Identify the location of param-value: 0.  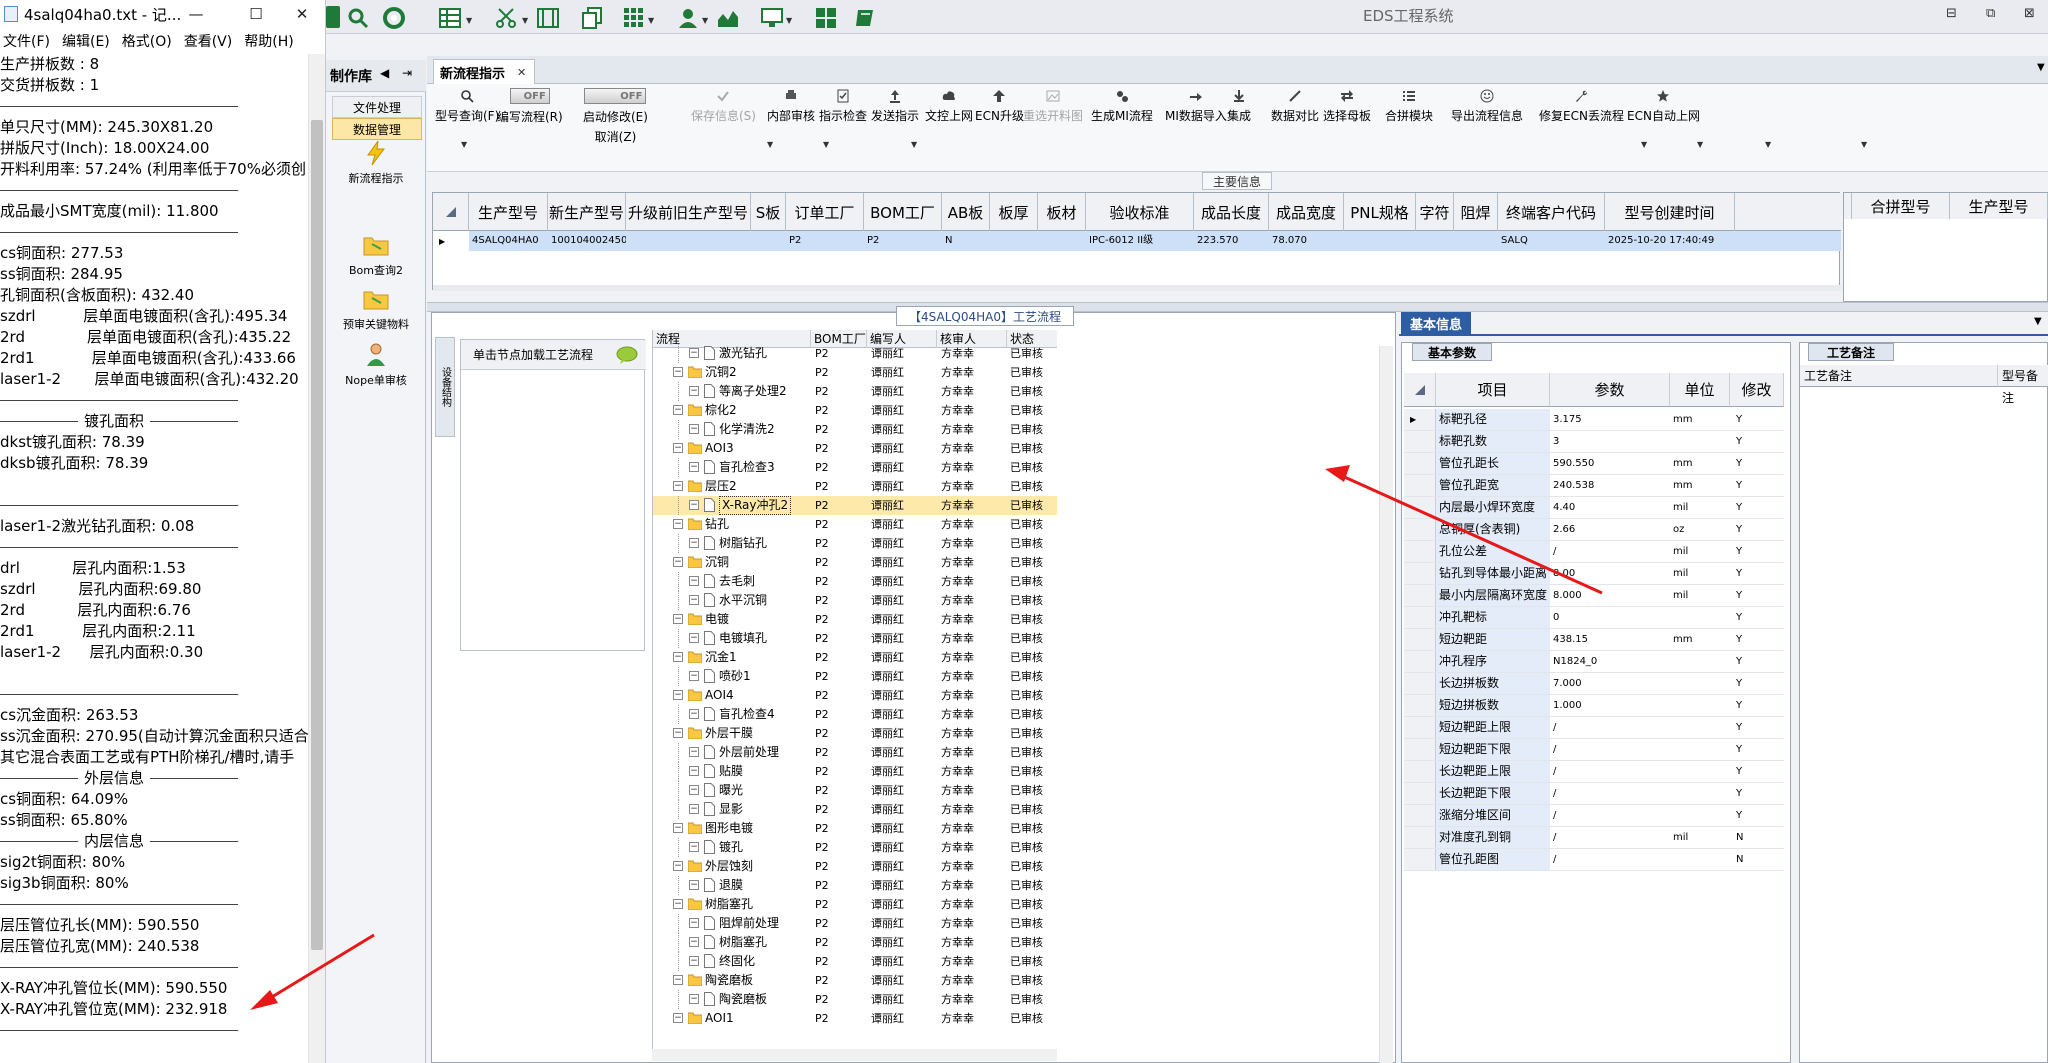
(1610, 617).